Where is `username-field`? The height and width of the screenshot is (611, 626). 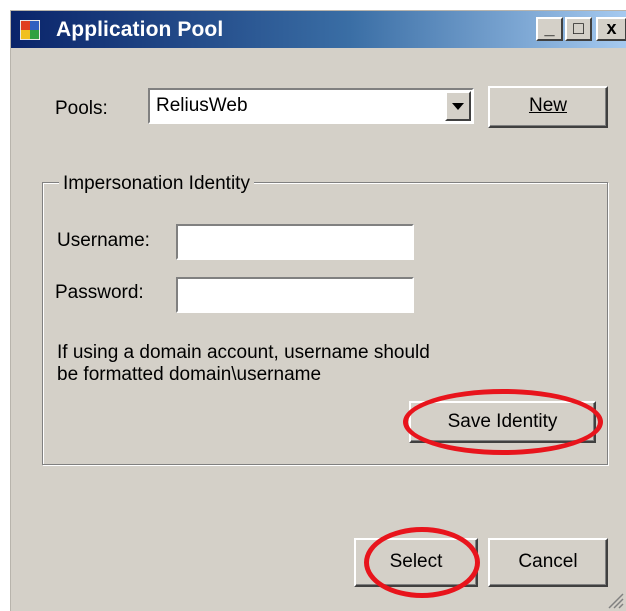 username-field is located at coordinates (295, 242).